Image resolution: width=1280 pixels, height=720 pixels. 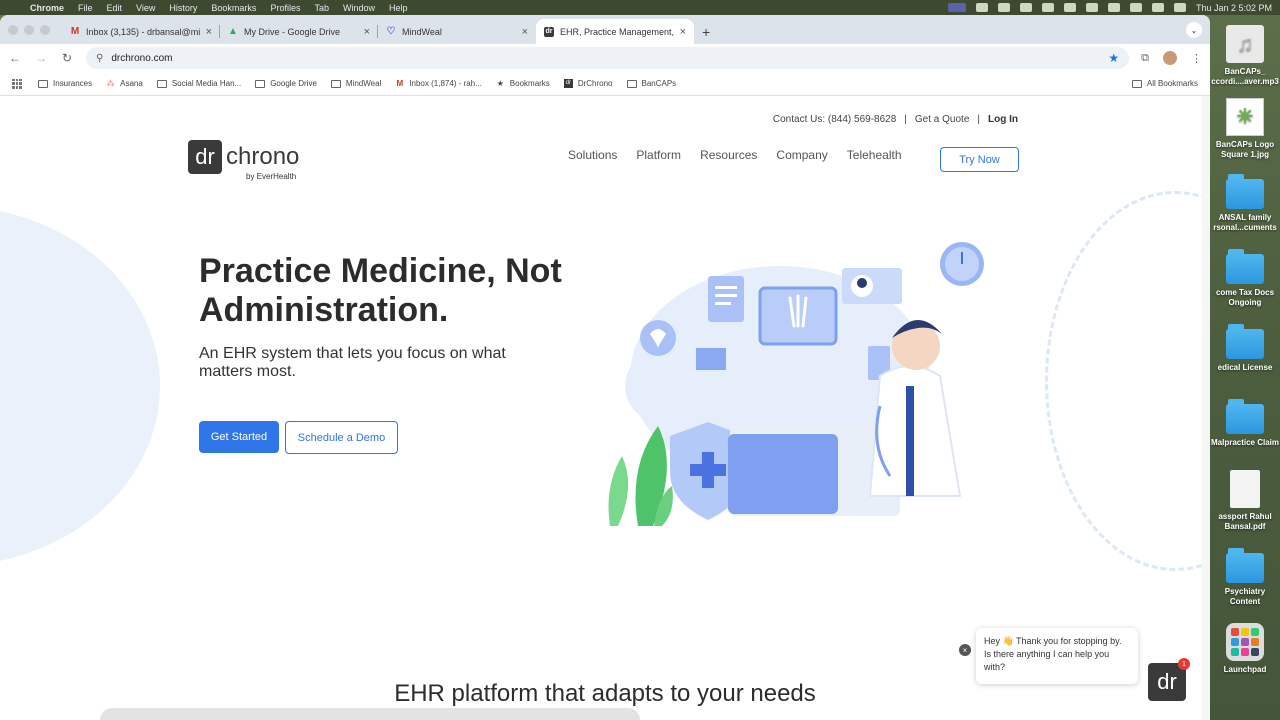 I want to click on desktop-item-folder: Malpractice Claim, so click(x=1245, y=423).